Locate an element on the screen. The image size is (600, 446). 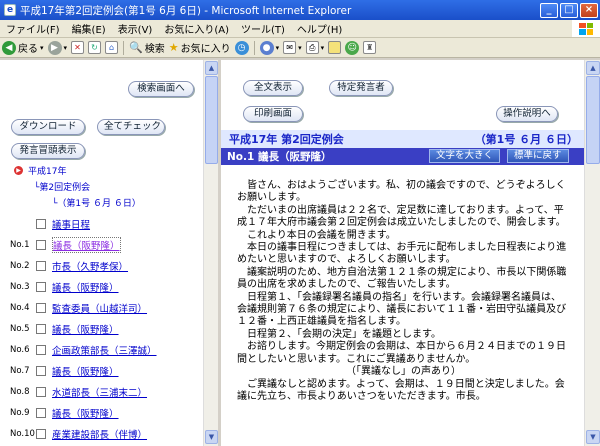
list-item: No.6 企画政策部長（三澤誠） is located at coordinates (78, 350).